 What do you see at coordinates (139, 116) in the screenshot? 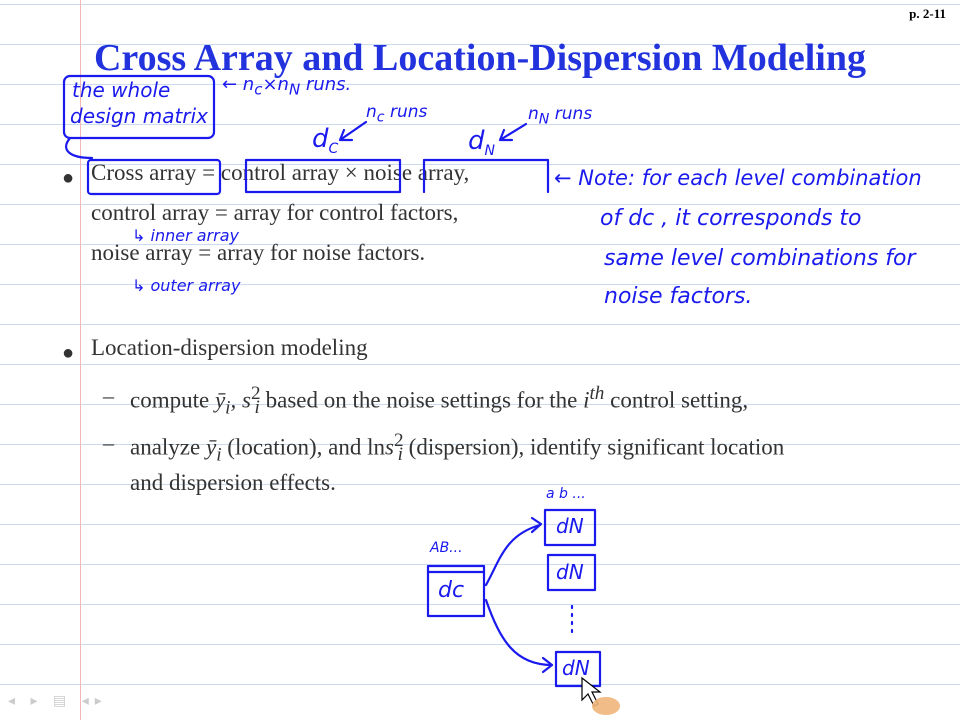
I see `whole-label-line2: design matrix` at bounding box center [139, 116].